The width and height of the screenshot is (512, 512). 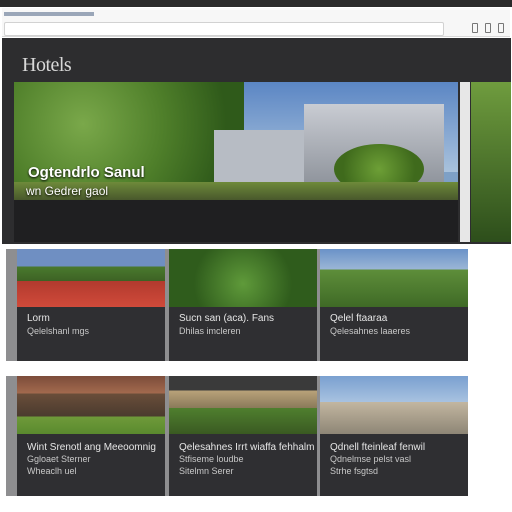 What do you see at coordinates (256, 3) in the screenshot?
I see `window-titlebar` at bounding box center [256, 3].